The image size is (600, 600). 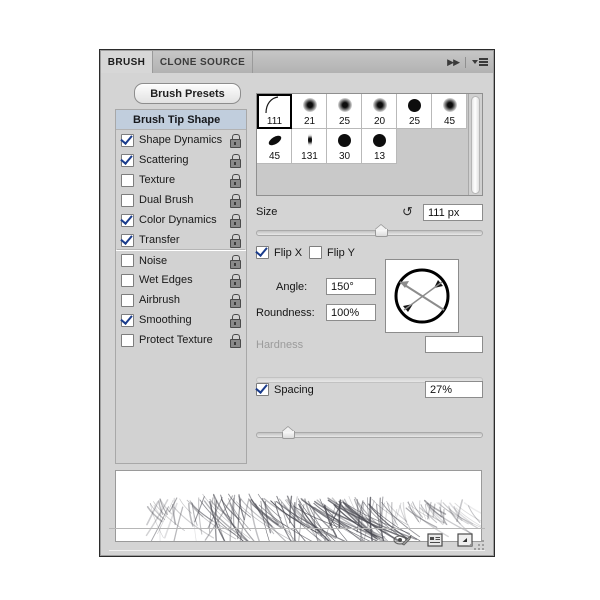 I want to click on reset-size-icon: ↻, so click(x=407, y=211).